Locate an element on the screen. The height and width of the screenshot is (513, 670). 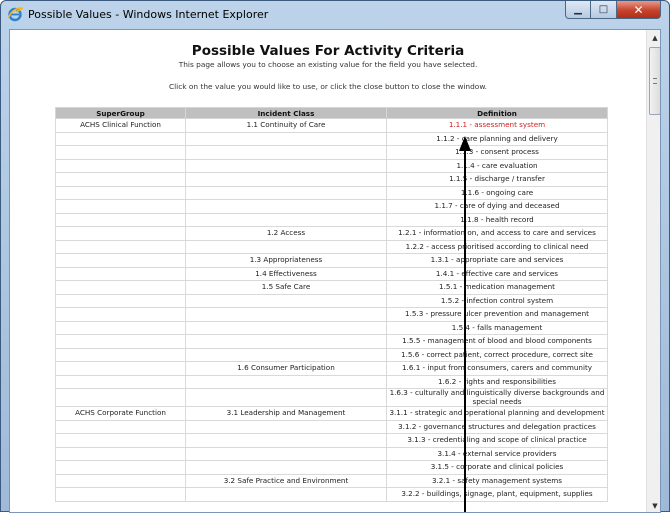
table-row: 1.1.2 - care planning and delivery is located at coordinates (331, 138).